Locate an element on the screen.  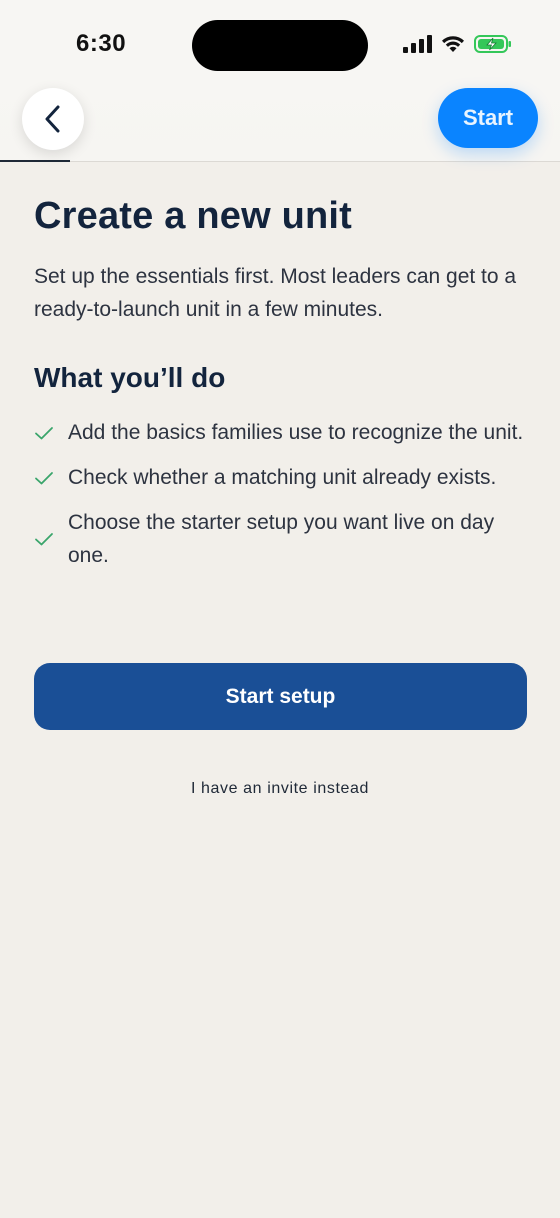
back-button is located at coordinates (53, 119).